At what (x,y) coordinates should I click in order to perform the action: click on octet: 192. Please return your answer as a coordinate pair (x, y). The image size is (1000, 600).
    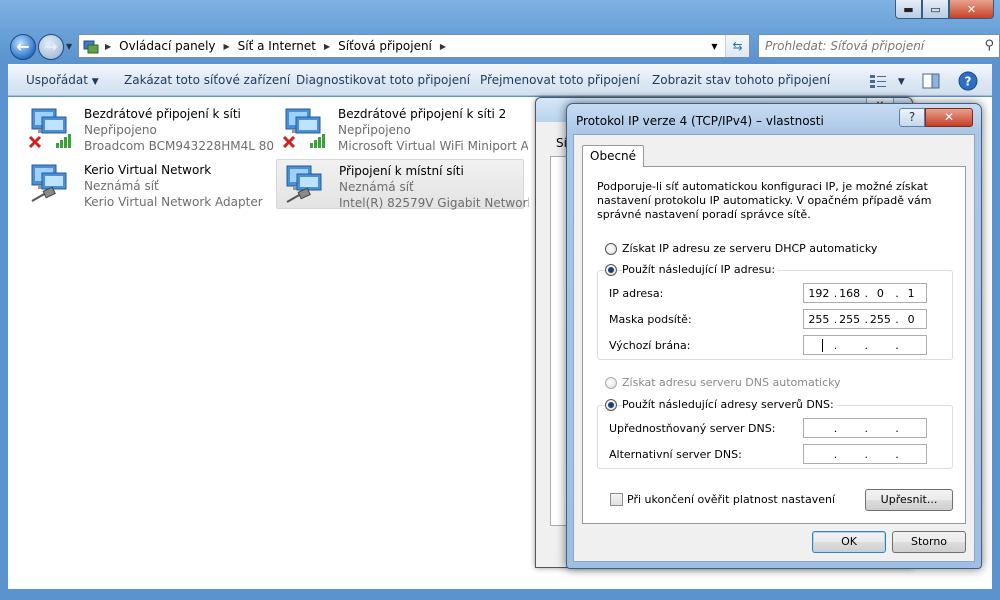
    Looking at the image, I should click on (819, 293).